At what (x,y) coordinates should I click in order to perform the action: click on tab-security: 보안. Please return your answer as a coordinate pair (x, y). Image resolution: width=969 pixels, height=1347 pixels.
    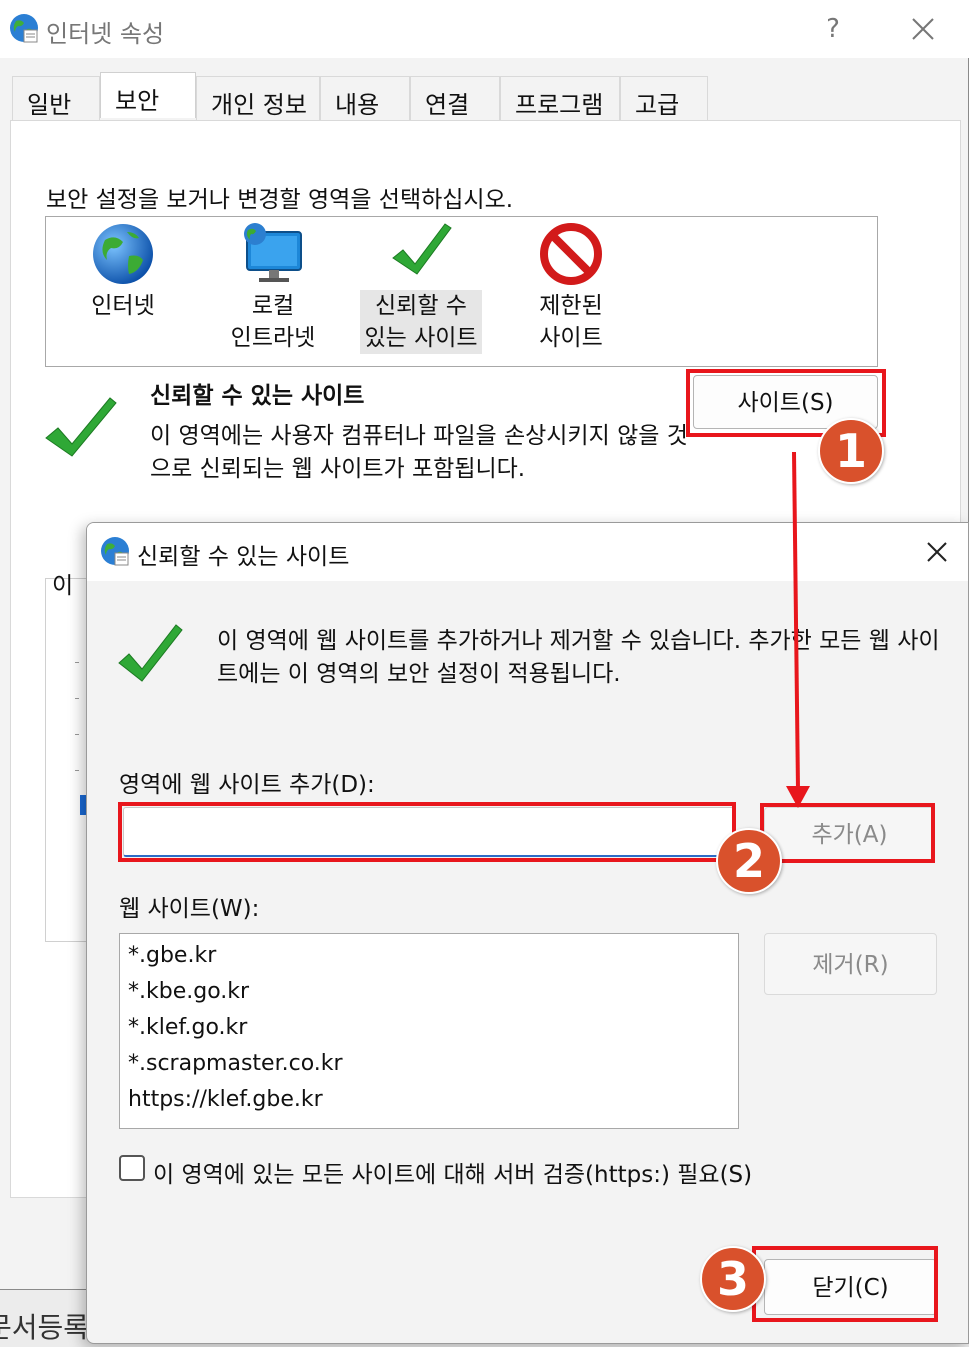
    Looking at the image, I should click on (148, 95).